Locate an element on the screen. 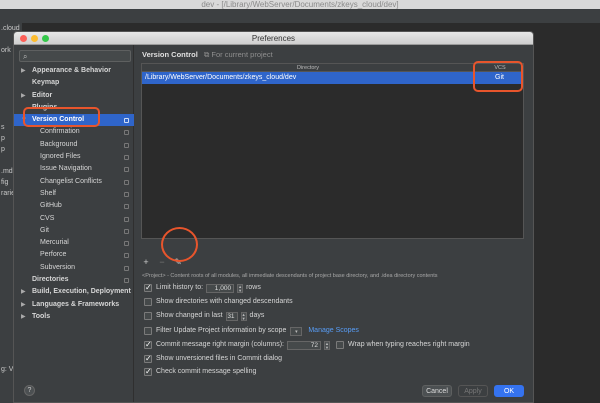 Image resolution: width=600 pixels, height=403 pixels. sidebar-item-appearance-behavior: ▶ Appearance & Behavior is located at coordinates (74, 71).